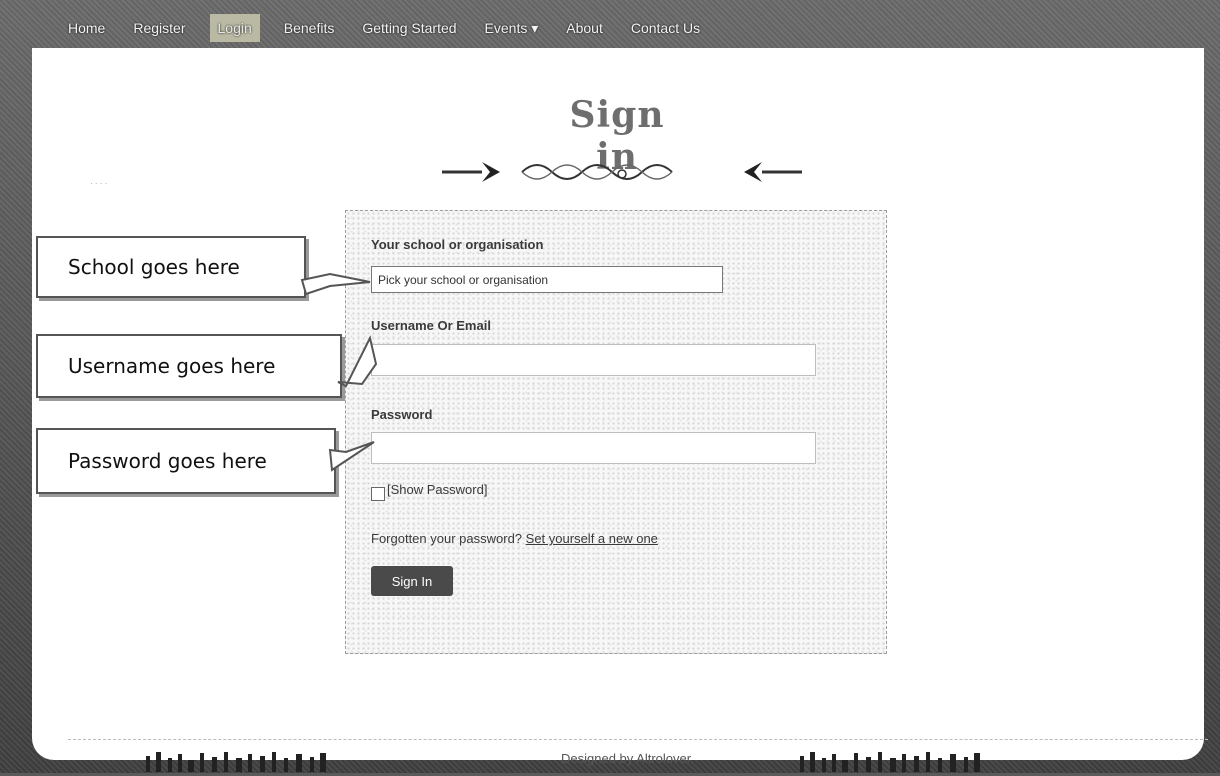  Describe the element at coordinates (665, 28) in the screenshot. I see `nav-contact-us: Contact Us` at that location.